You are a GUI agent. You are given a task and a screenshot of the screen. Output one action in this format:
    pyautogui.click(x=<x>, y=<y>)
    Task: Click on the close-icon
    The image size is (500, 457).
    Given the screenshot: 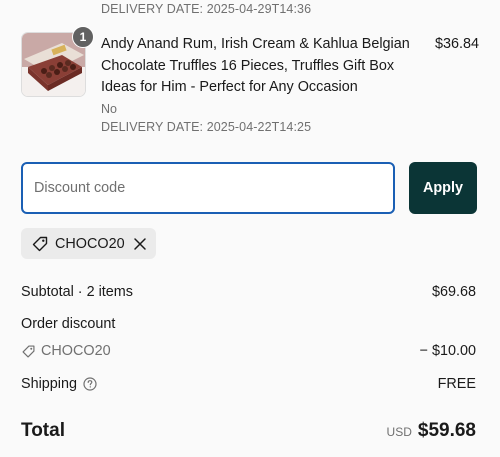 What is the action you would take?
    pyautogui.click(x=140, y=244)
    